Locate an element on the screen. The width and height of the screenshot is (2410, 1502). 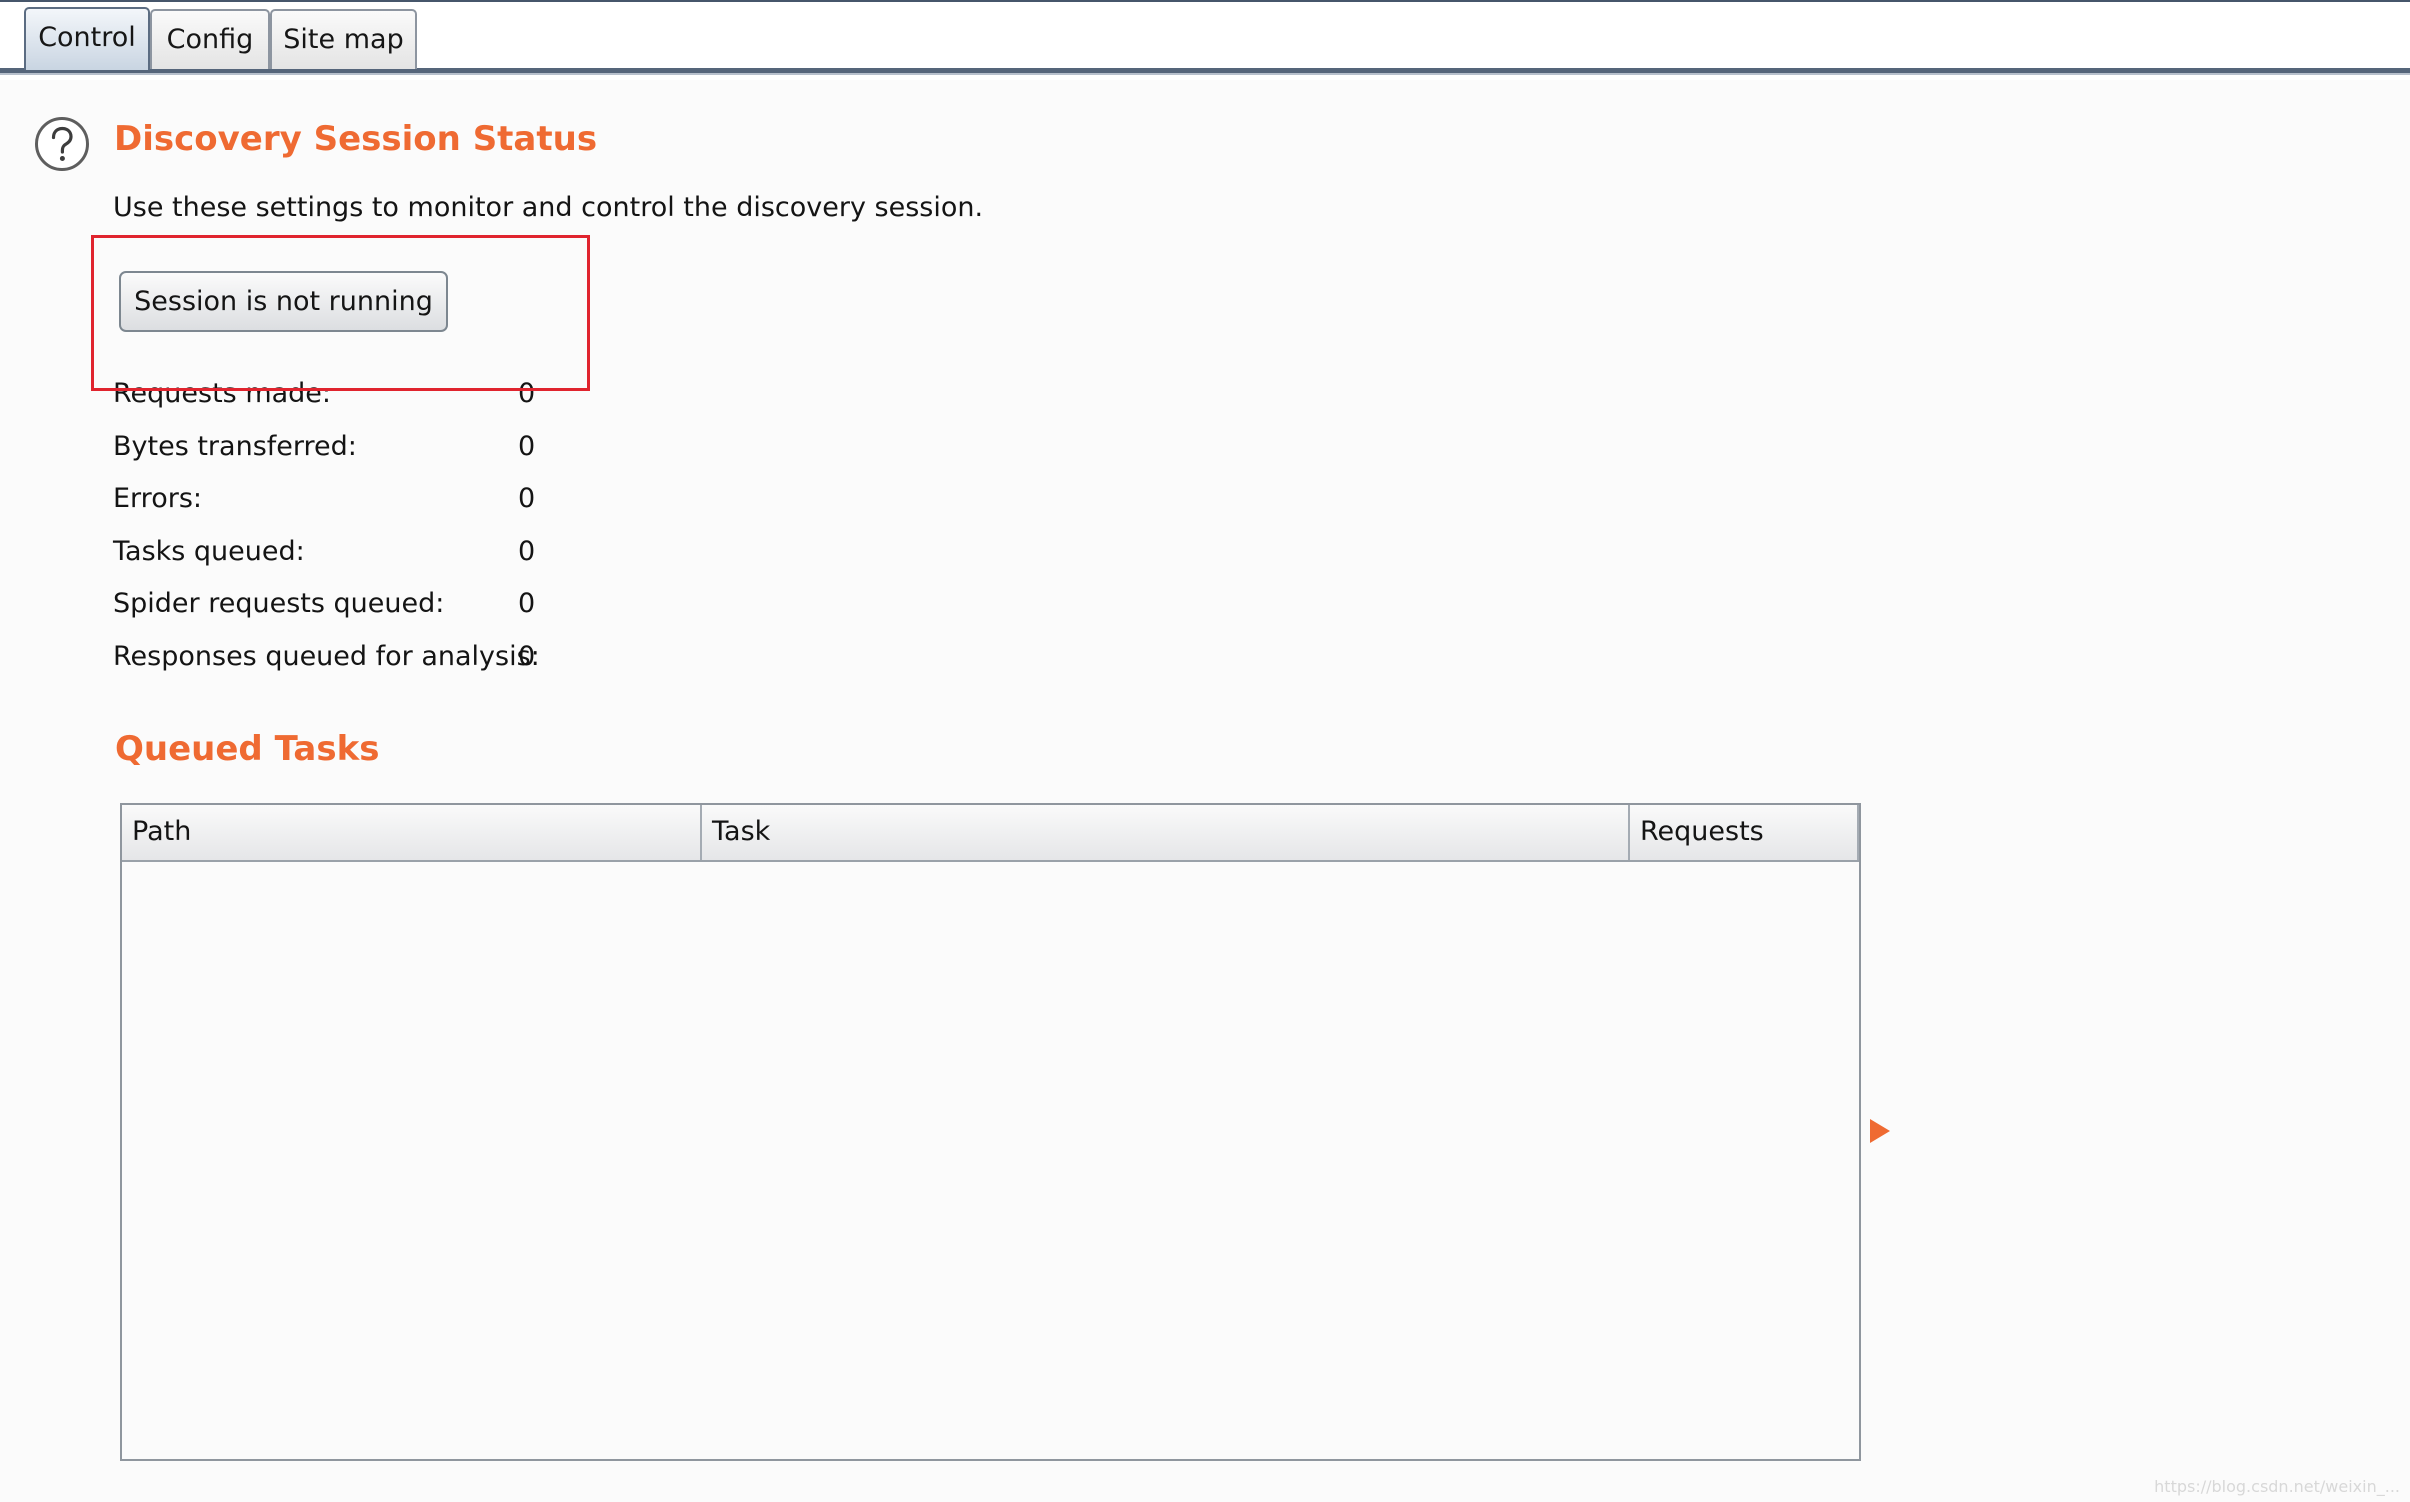
tab-bar: Control Config Site map is located at coordinates (1205, 40).